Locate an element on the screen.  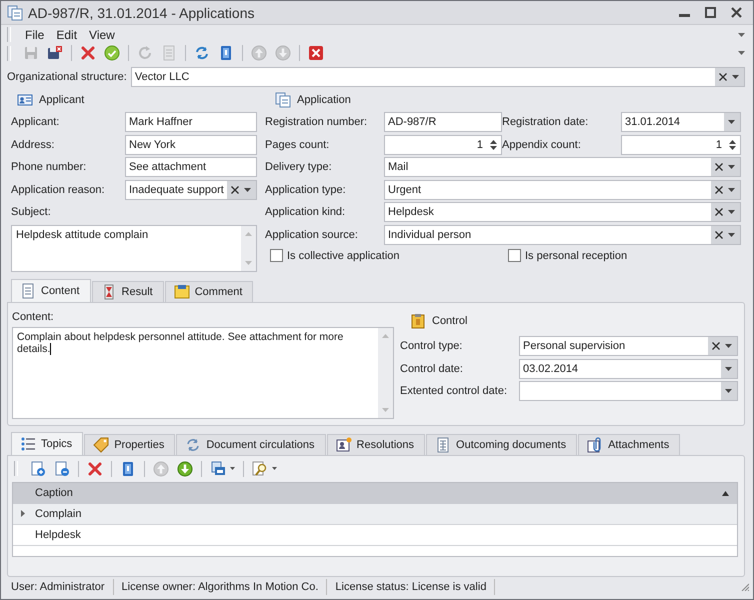
remove-row-icon is located at coordinates (62, 468).